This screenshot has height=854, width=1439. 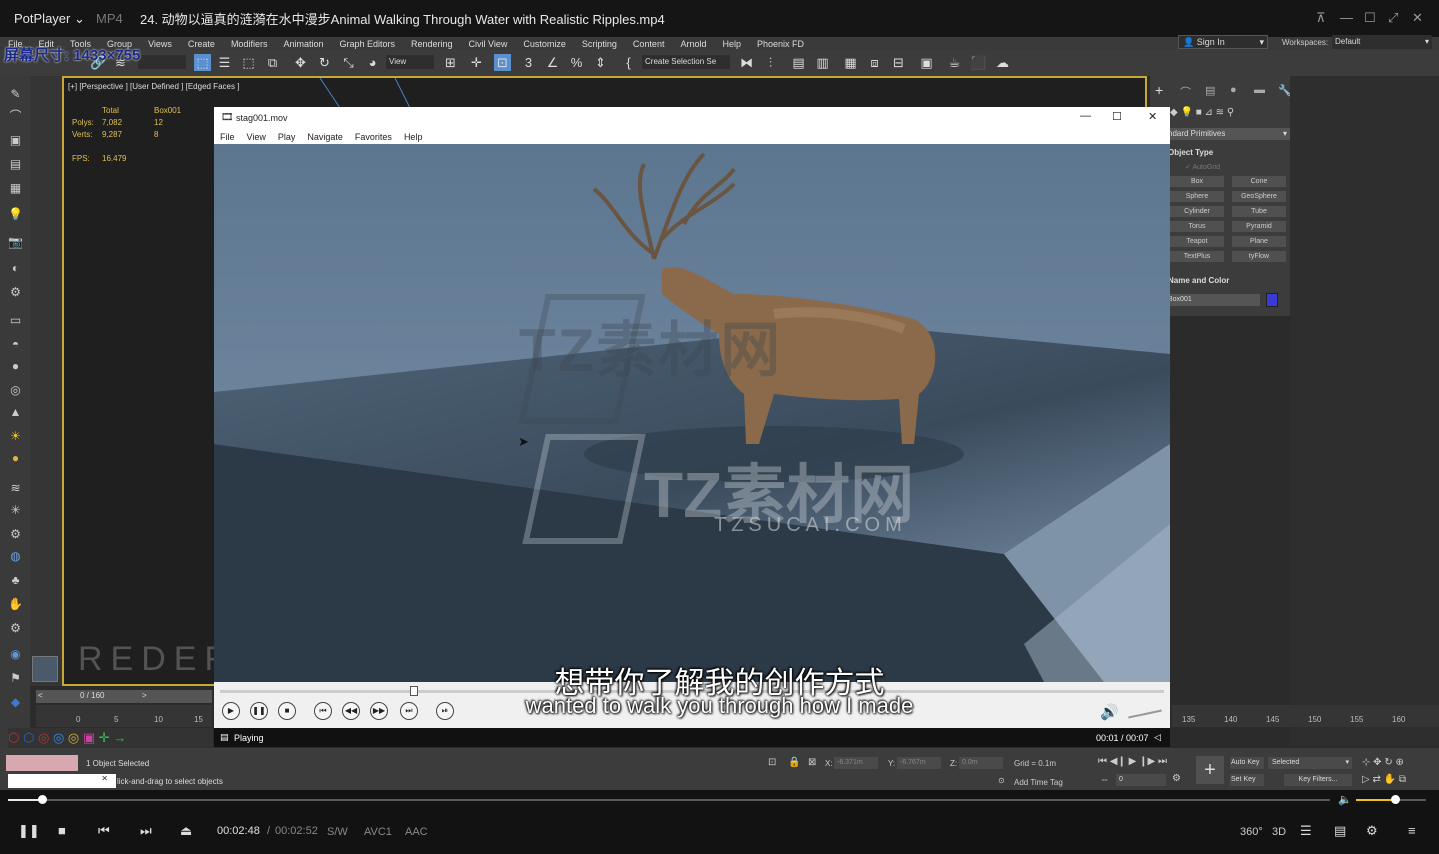 What do you see at coordinates (1223, 42) in the screenshot?
I see `sign-in-dropdown: 👤 Sign In ▾` at bounding box center [1223, 42].